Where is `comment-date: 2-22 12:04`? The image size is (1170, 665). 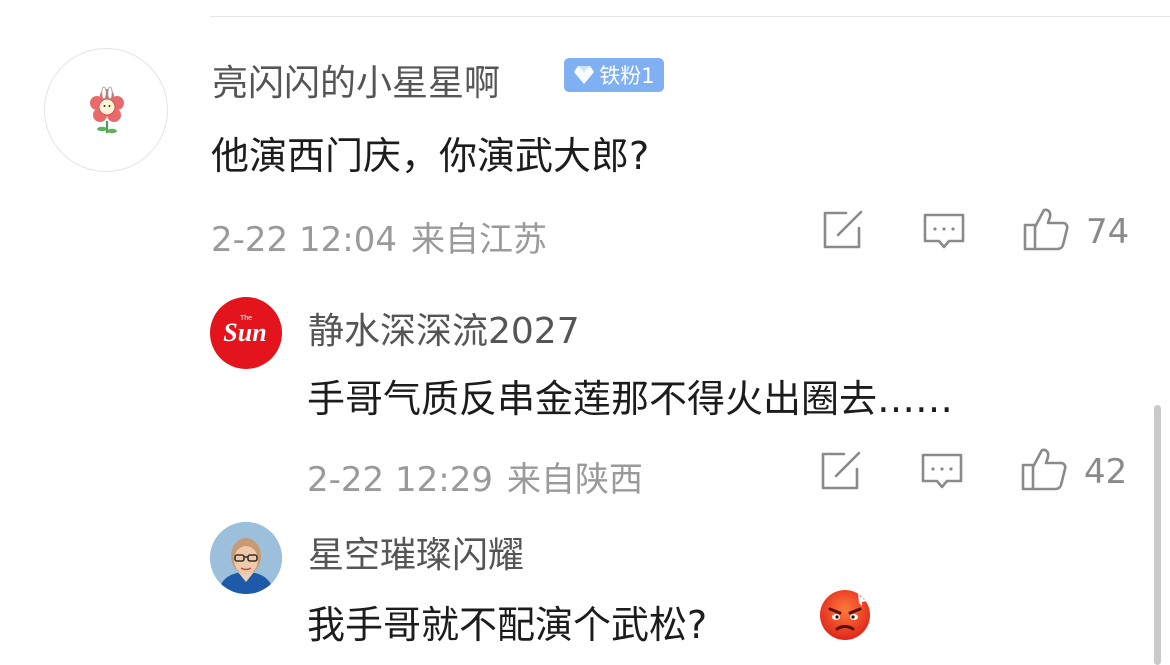 comment-date: 2-22 12:04 is located at coordinates (304, 240).